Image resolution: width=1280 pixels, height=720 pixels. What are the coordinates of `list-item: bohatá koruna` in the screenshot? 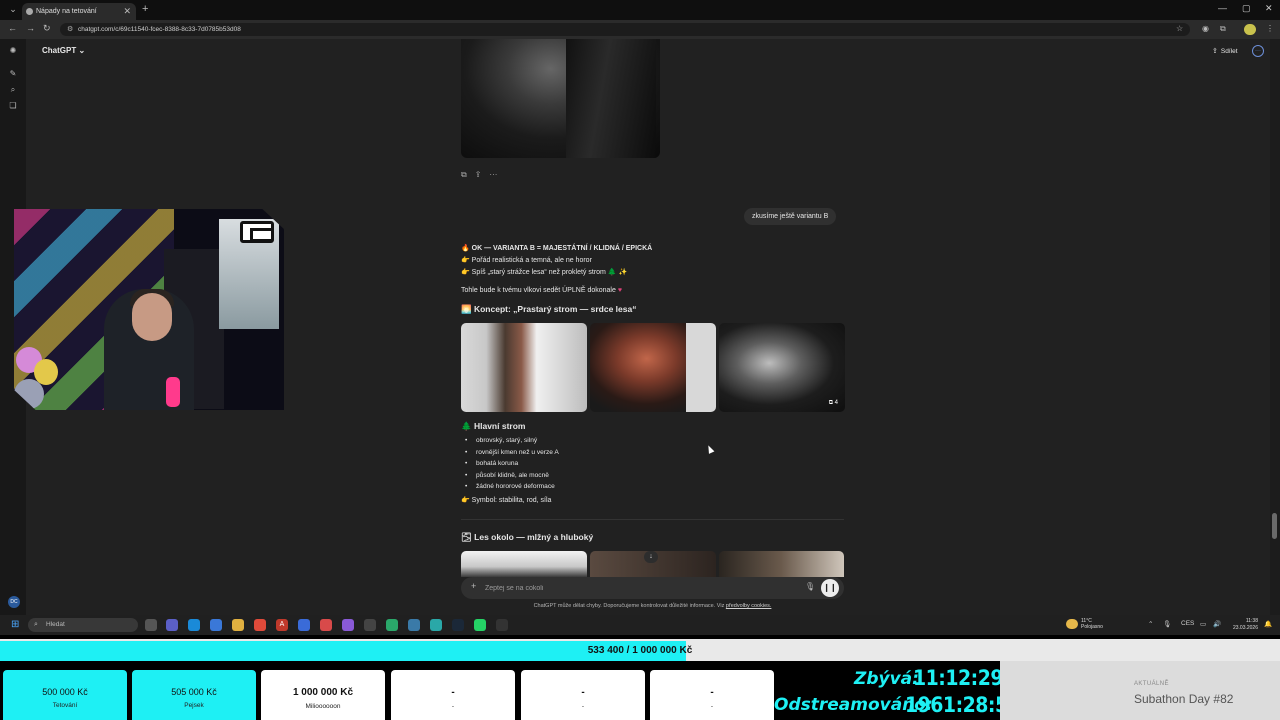 It's located at (620, 464).